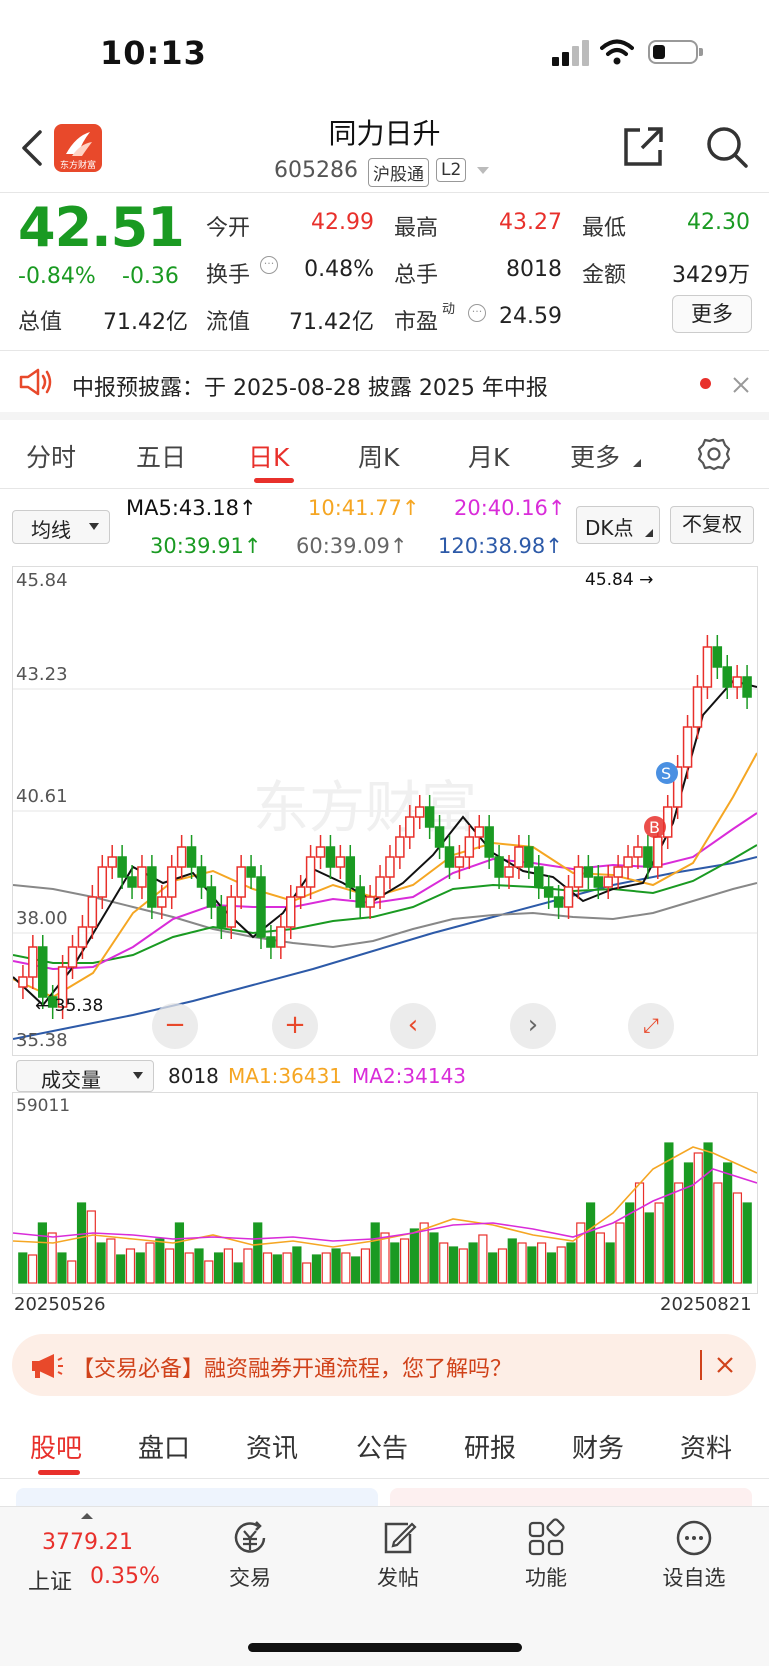 Image resolution: width=769 pixels, height=1666 pixels. Describe the element at coordinates (385, 1647) in the screenshot. I see `home-indicator` at that location.